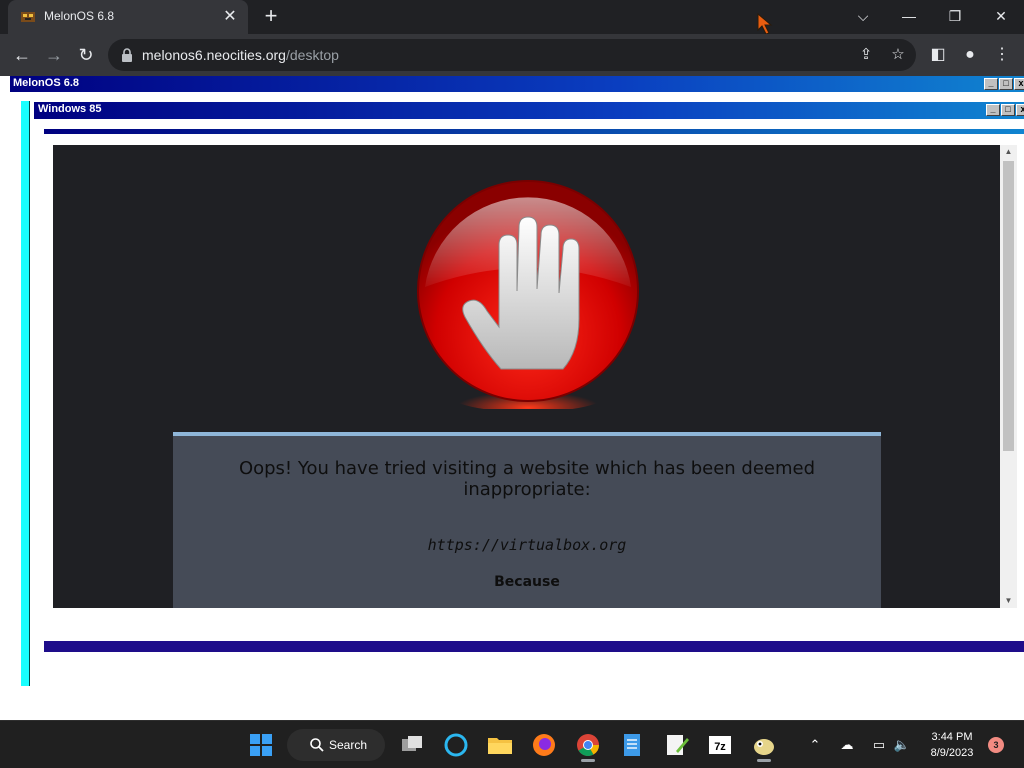  I want to click on side-panel-icon: ◧, so click(938, 55).